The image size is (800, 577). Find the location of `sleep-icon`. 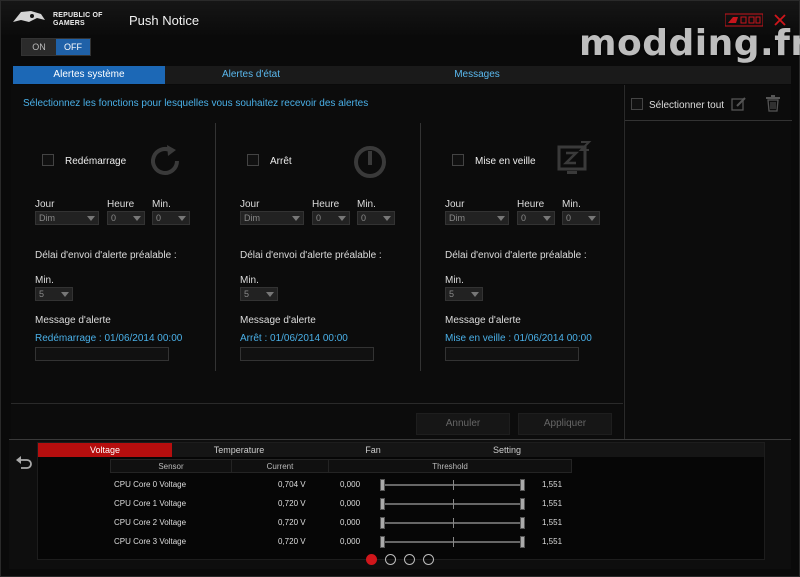

sleep-icon is located at coordinates (574, 157).